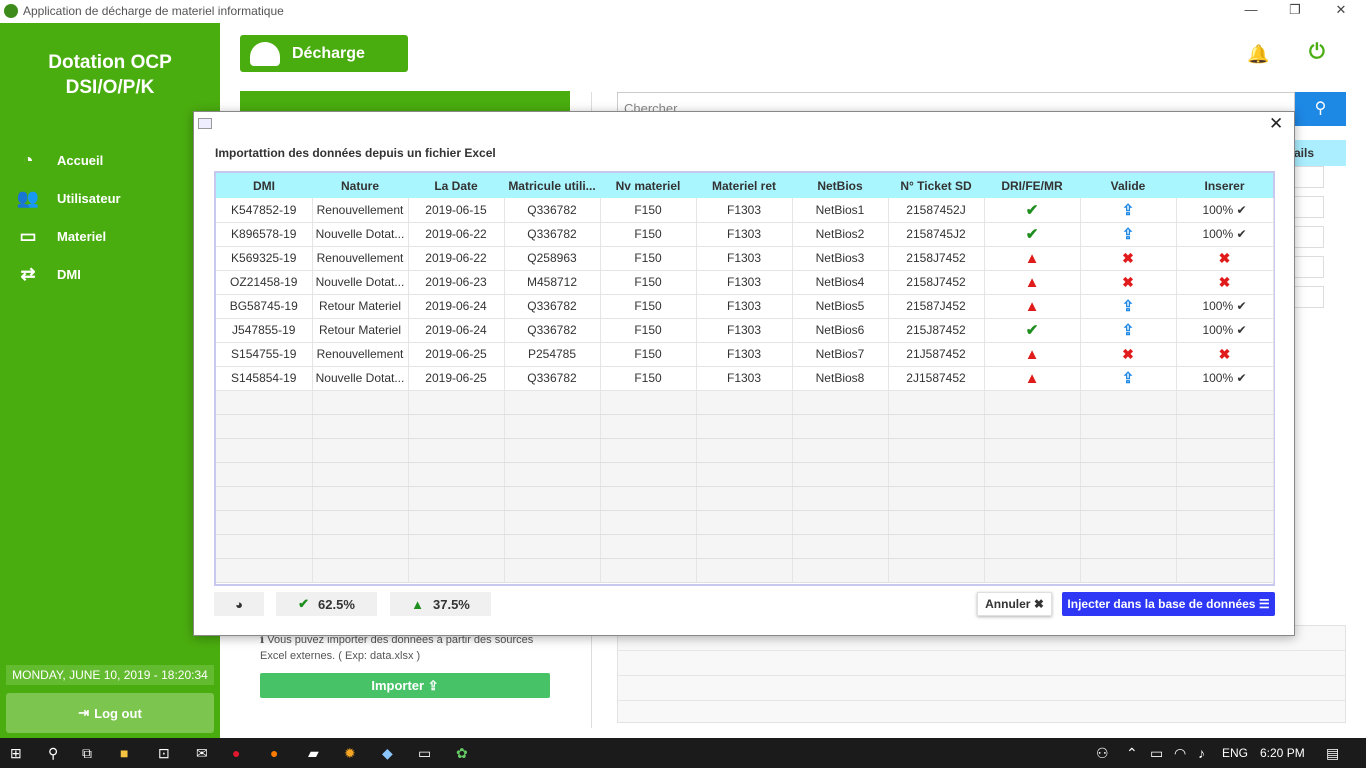  What do you see at coordinates (1332, 753) in the screenshot?
I see `notifications-icon: ▤` at bounding box center [1332, 753].